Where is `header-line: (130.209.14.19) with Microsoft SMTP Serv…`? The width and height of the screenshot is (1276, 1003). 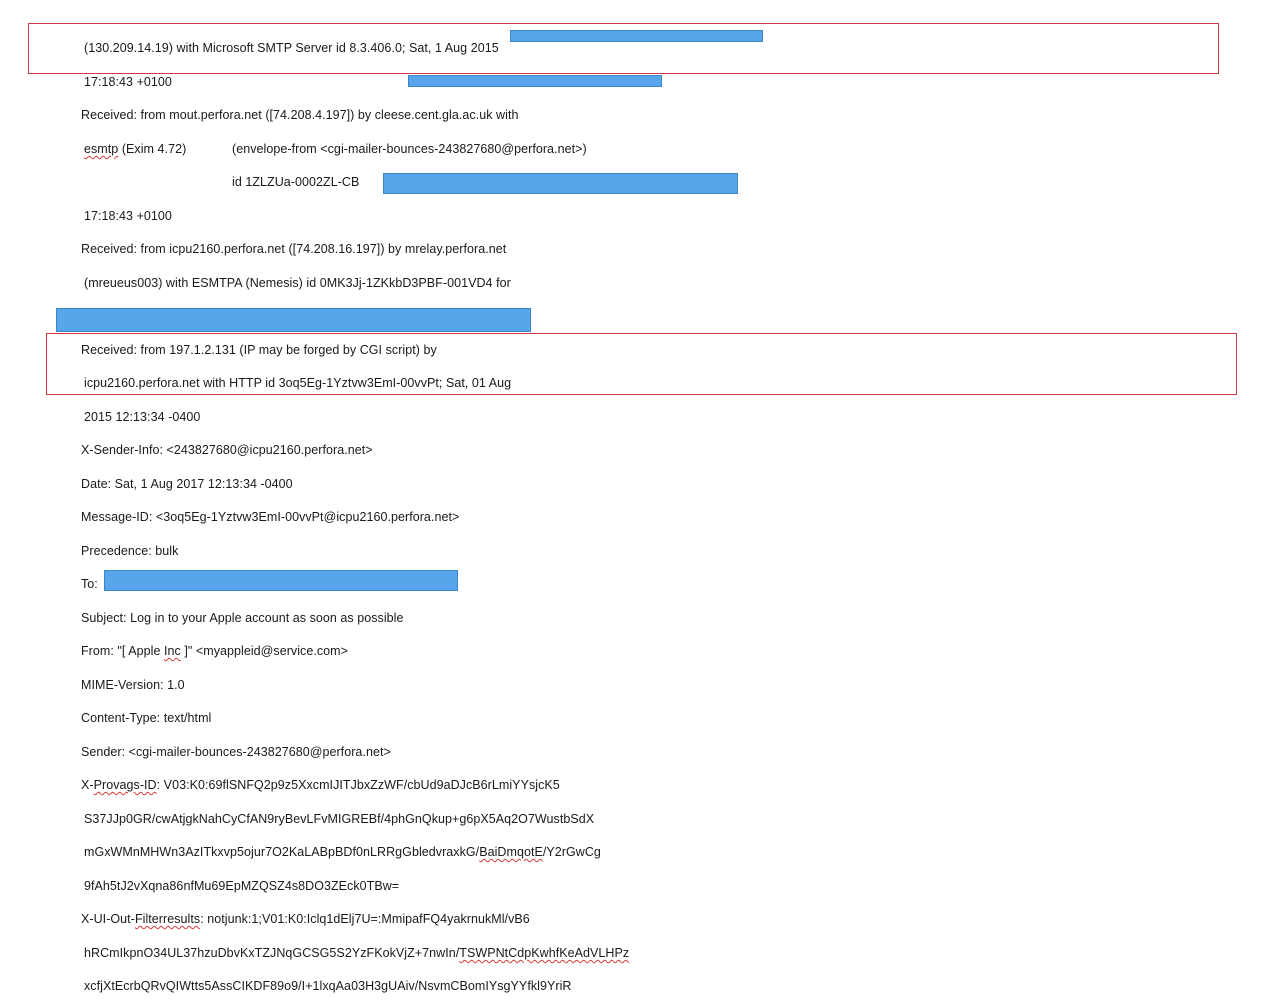 header-line: (130.209.14.19) with Microsoft SMTP Serv… is located at coordinates (291, 48).